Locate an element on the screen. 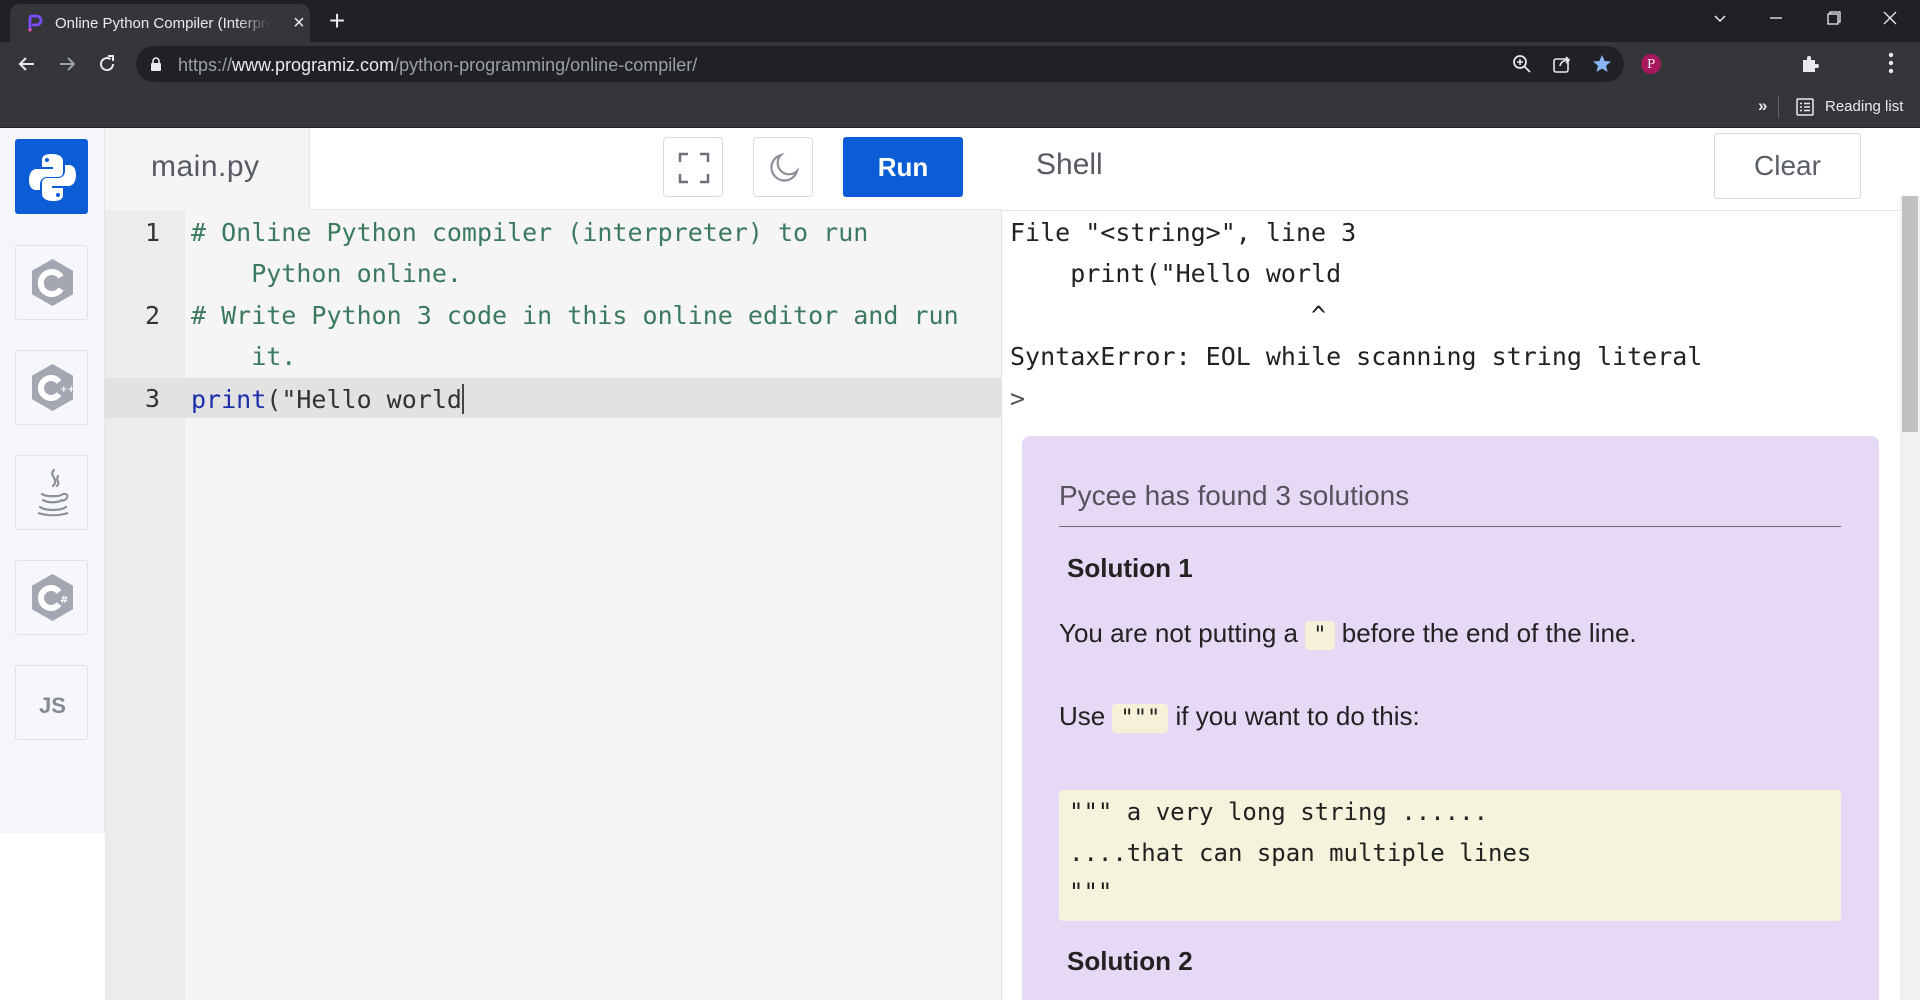 This screenshot has height=1000, width=1920. code-block-line: ....that can span multiple lines is located at coordinates (1300, 853).